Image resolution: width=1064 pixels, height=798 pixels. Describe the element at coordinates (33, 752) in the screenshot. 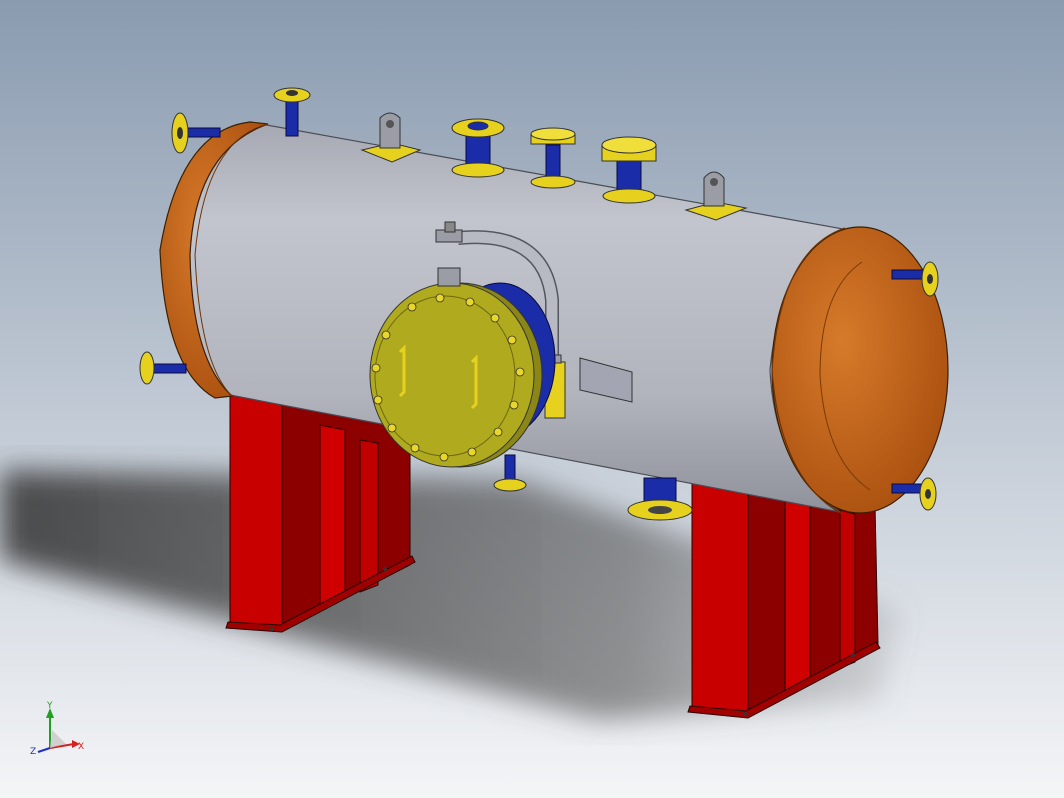

I see `triad-z-label: Z` at that location.